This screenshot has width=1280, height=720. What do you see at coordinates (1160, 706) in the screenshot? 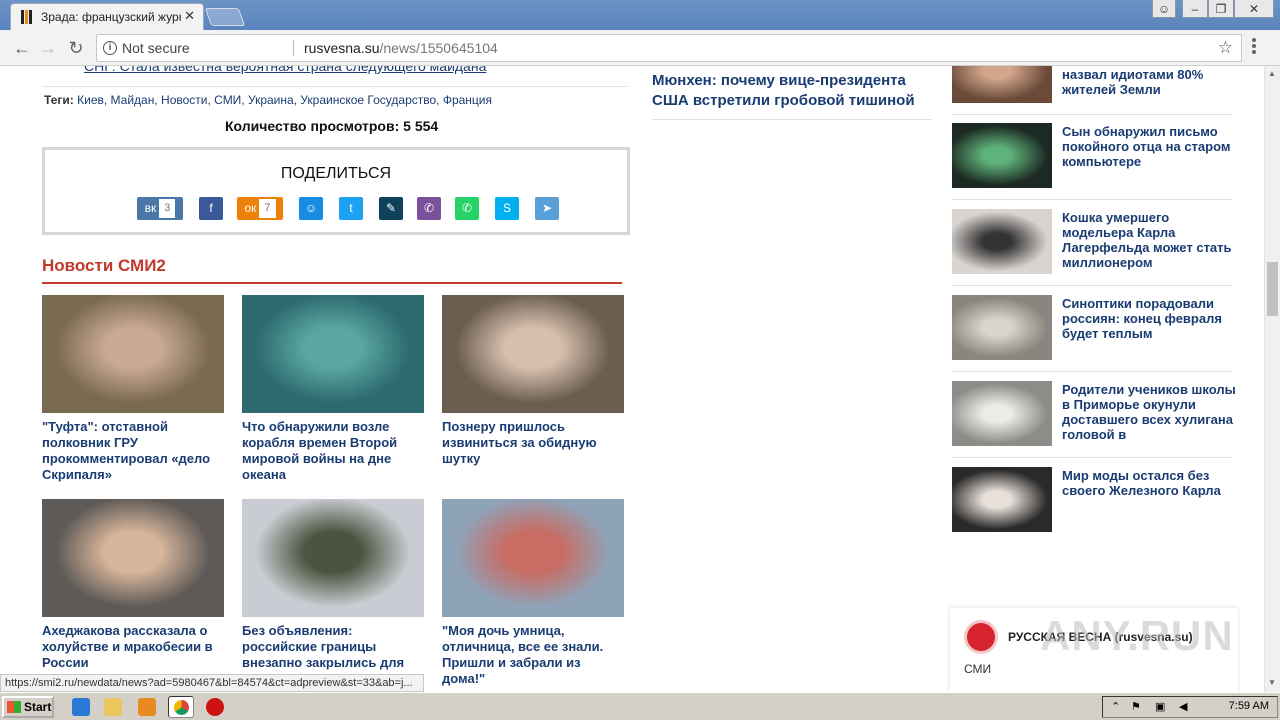
I see `network-icon: ▣` at bounding box center [1160, 706].